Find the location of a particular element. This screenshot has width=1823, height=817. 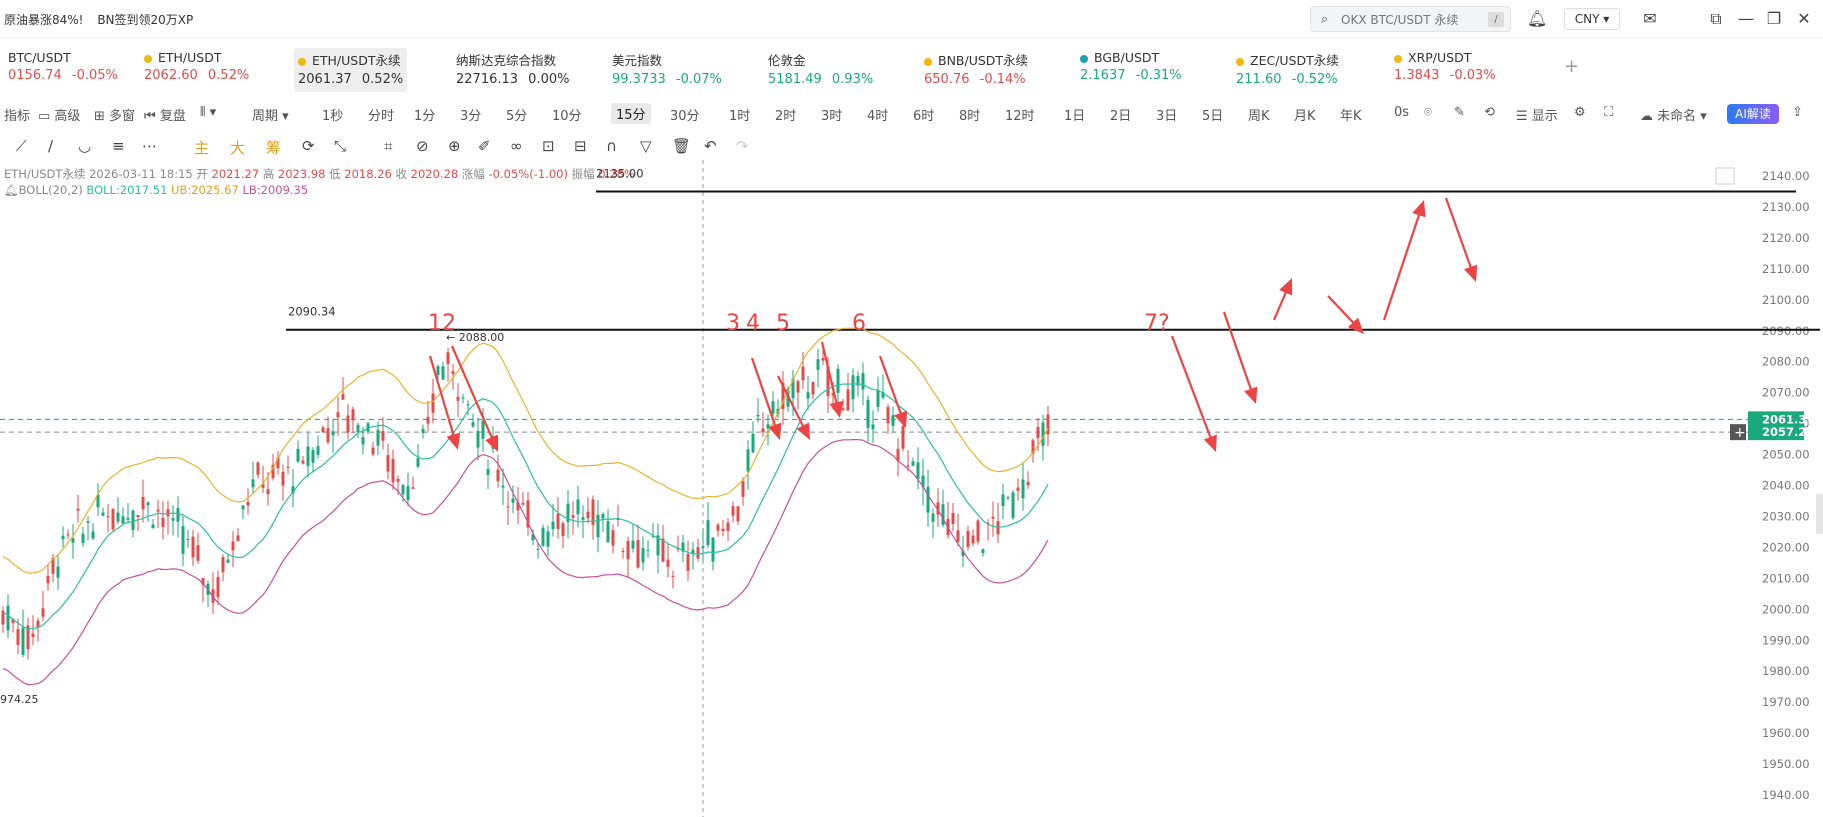

ticker-6: BNB/USDT永续 650.76 -0.14% is located at coordinates (976, 70).